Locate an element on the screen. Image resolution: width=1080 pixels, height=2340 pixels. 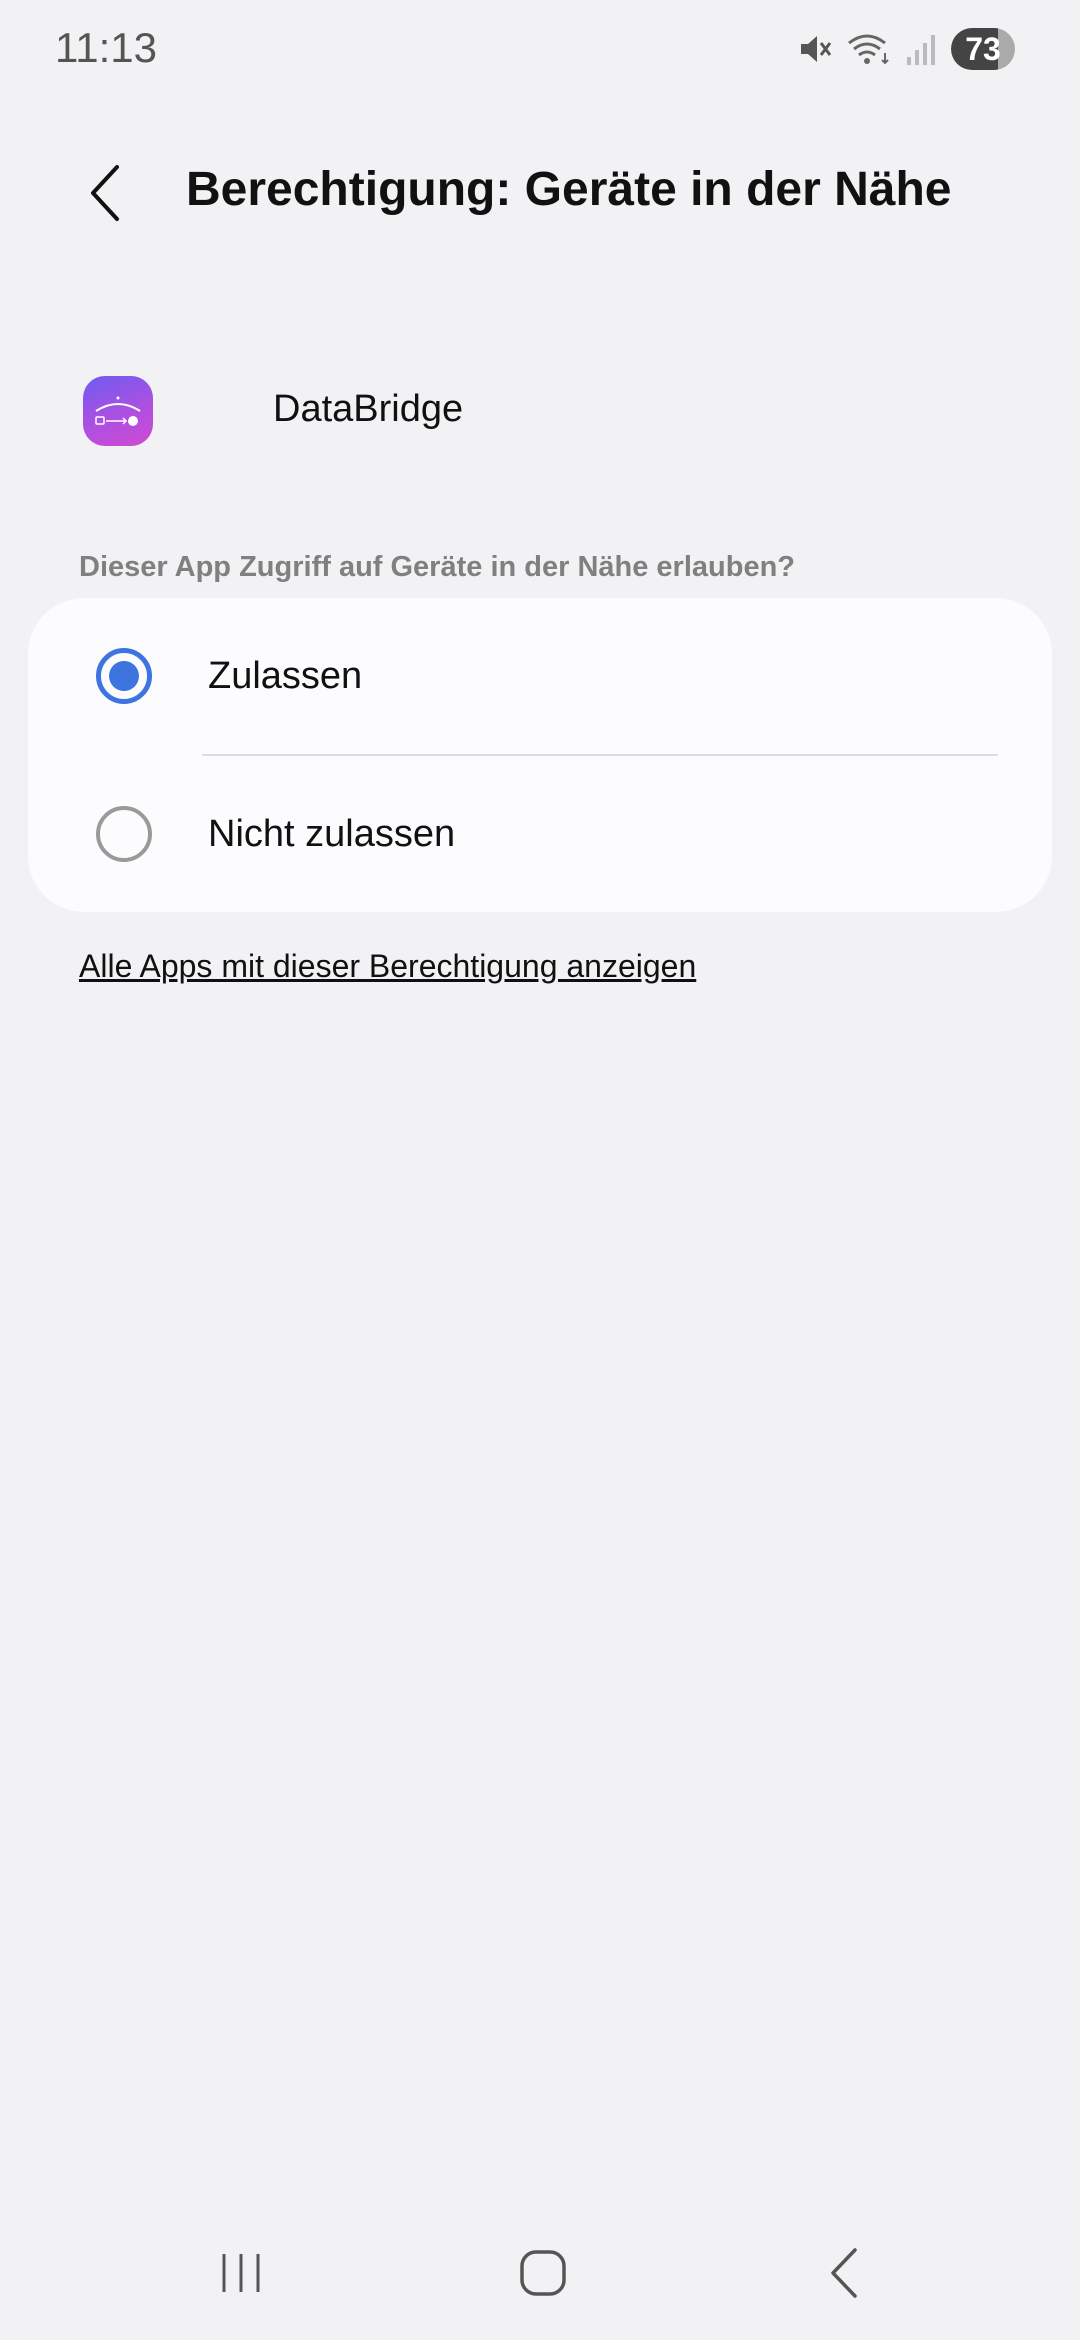
nav-back-button is located at coordinates (845, 2275).